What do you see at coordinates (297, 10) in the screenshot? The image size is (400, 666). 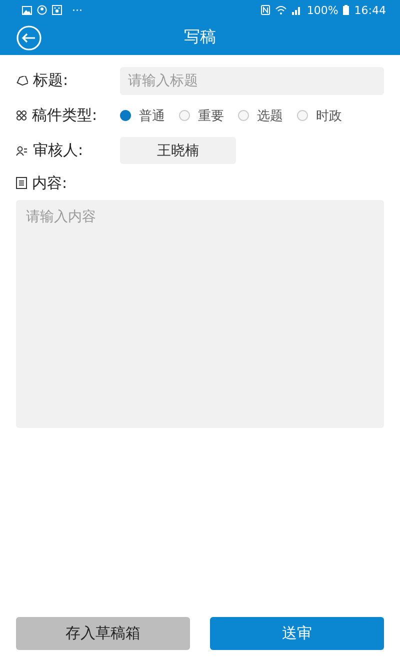 I see `signal-icon` at bounding box center [297, 10].